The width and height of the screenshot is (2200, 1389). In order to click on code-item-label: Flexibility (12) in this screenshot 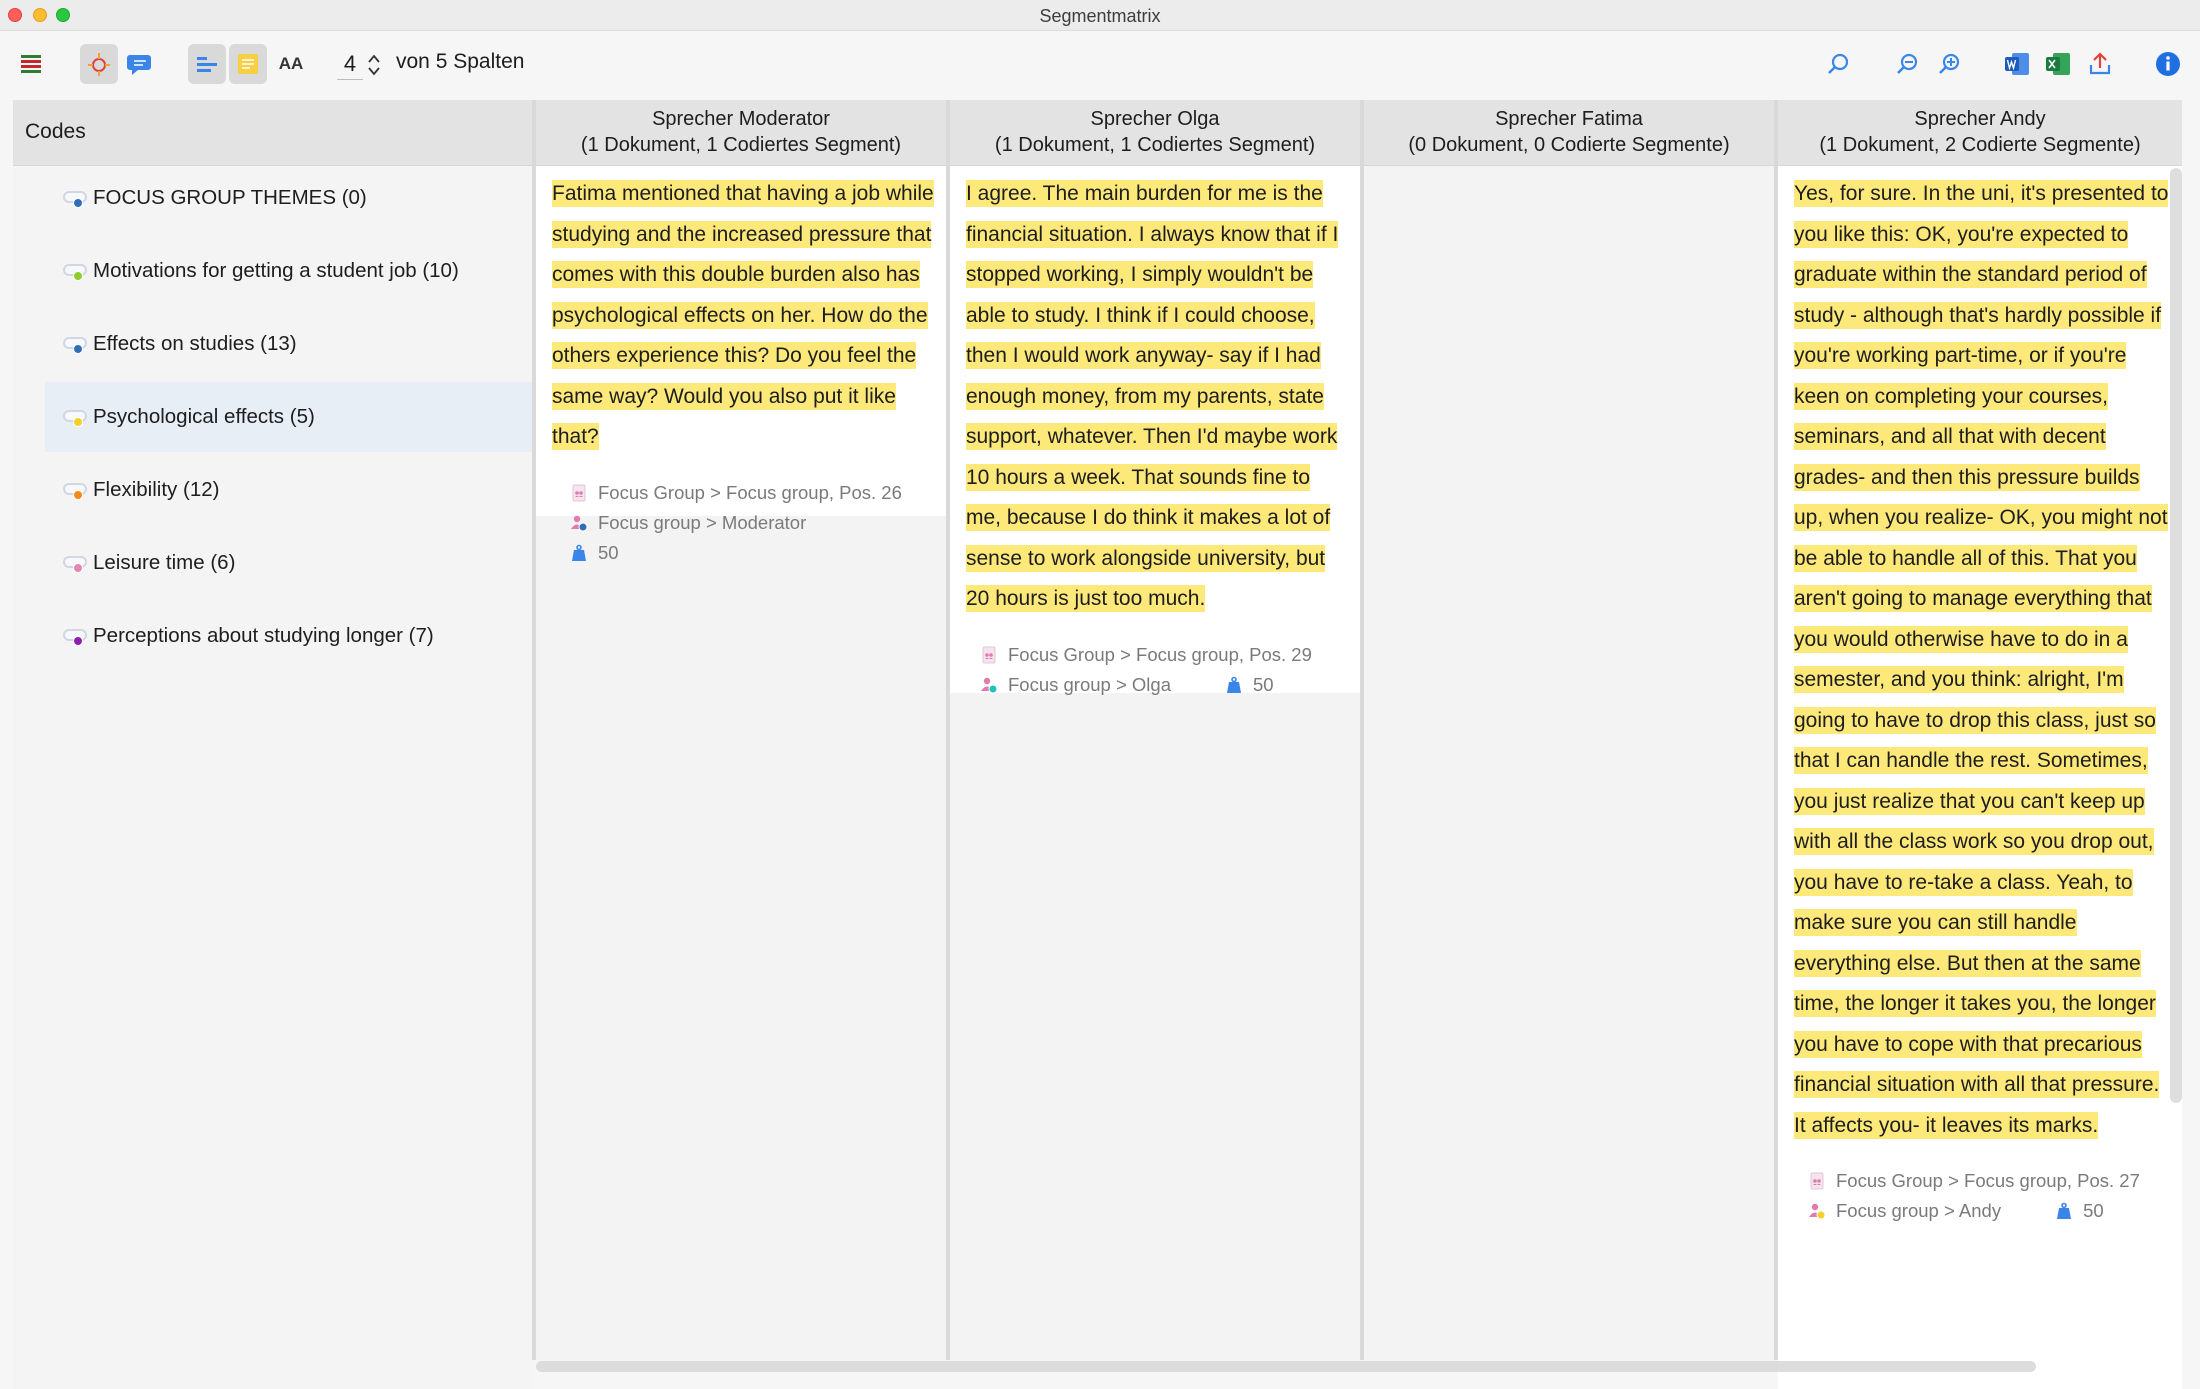, I will do `click(156, 489)`.